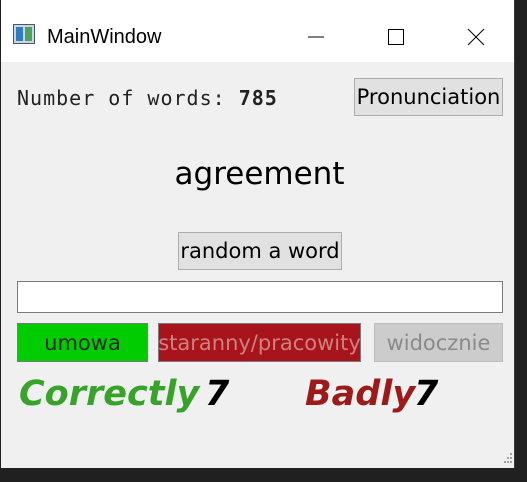 Image resolution: width=527 pixels, height=482 pixels. Describe the element at coordinates (24, 34) in the screenshot. I see `app-window-icon` at that location.